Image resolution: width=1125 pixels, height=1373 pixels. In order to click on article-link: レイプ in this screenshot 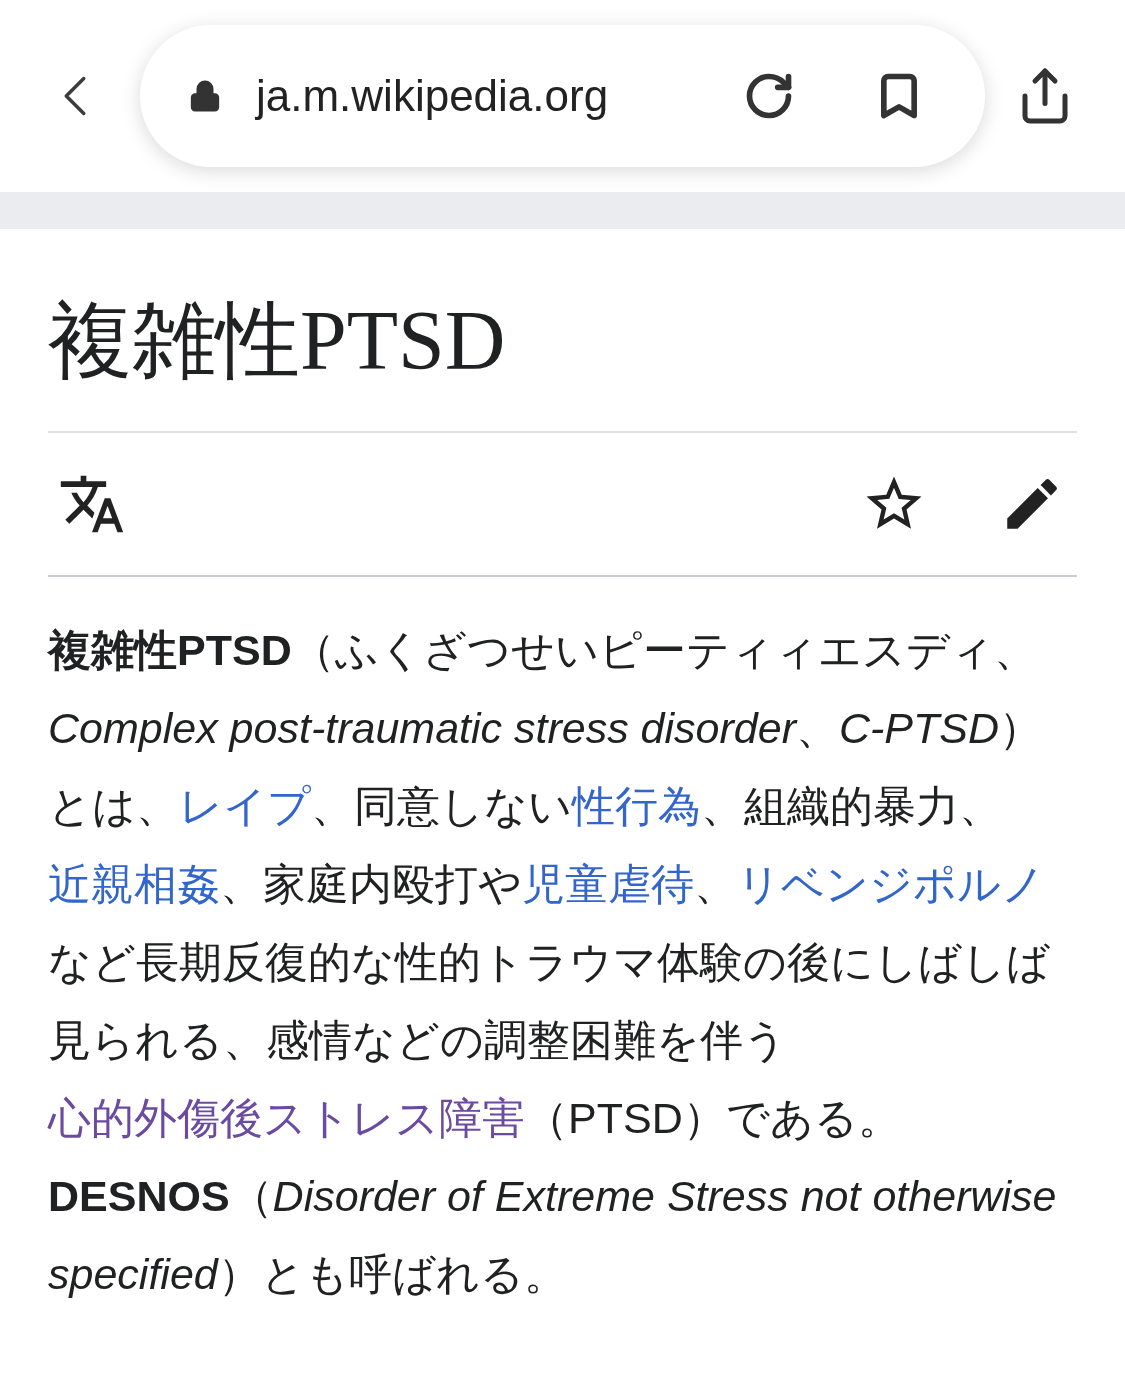, I will do `click(245, 806)`.